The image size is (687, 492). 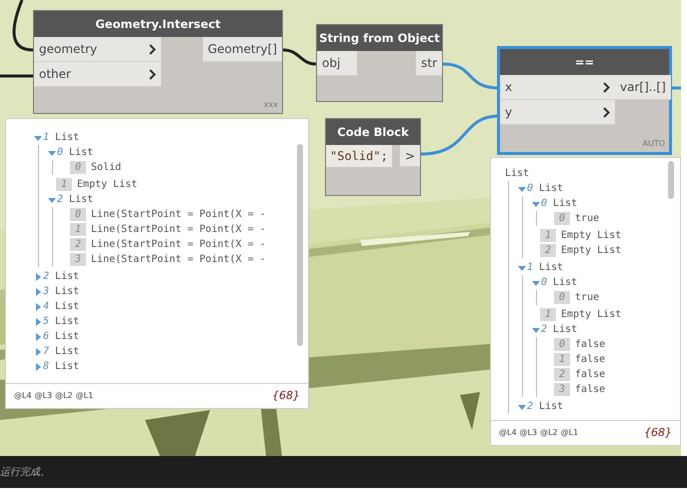 What do you see at coordinates (379, 38) in the screenshot?
I see `node-title: String from Object` at bounding box center [379, 38].